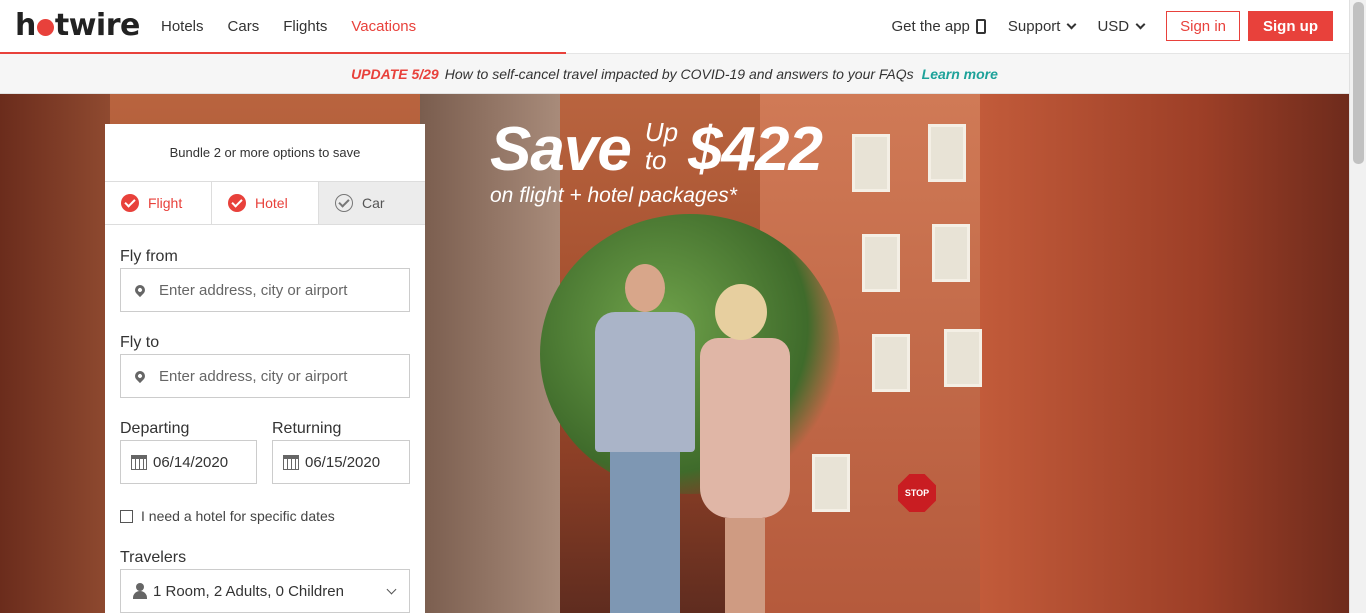 The image size is (1366, 613). I want to click on account-nav: Get the app Support USD Sign in Sign up, so click(1112, 26).